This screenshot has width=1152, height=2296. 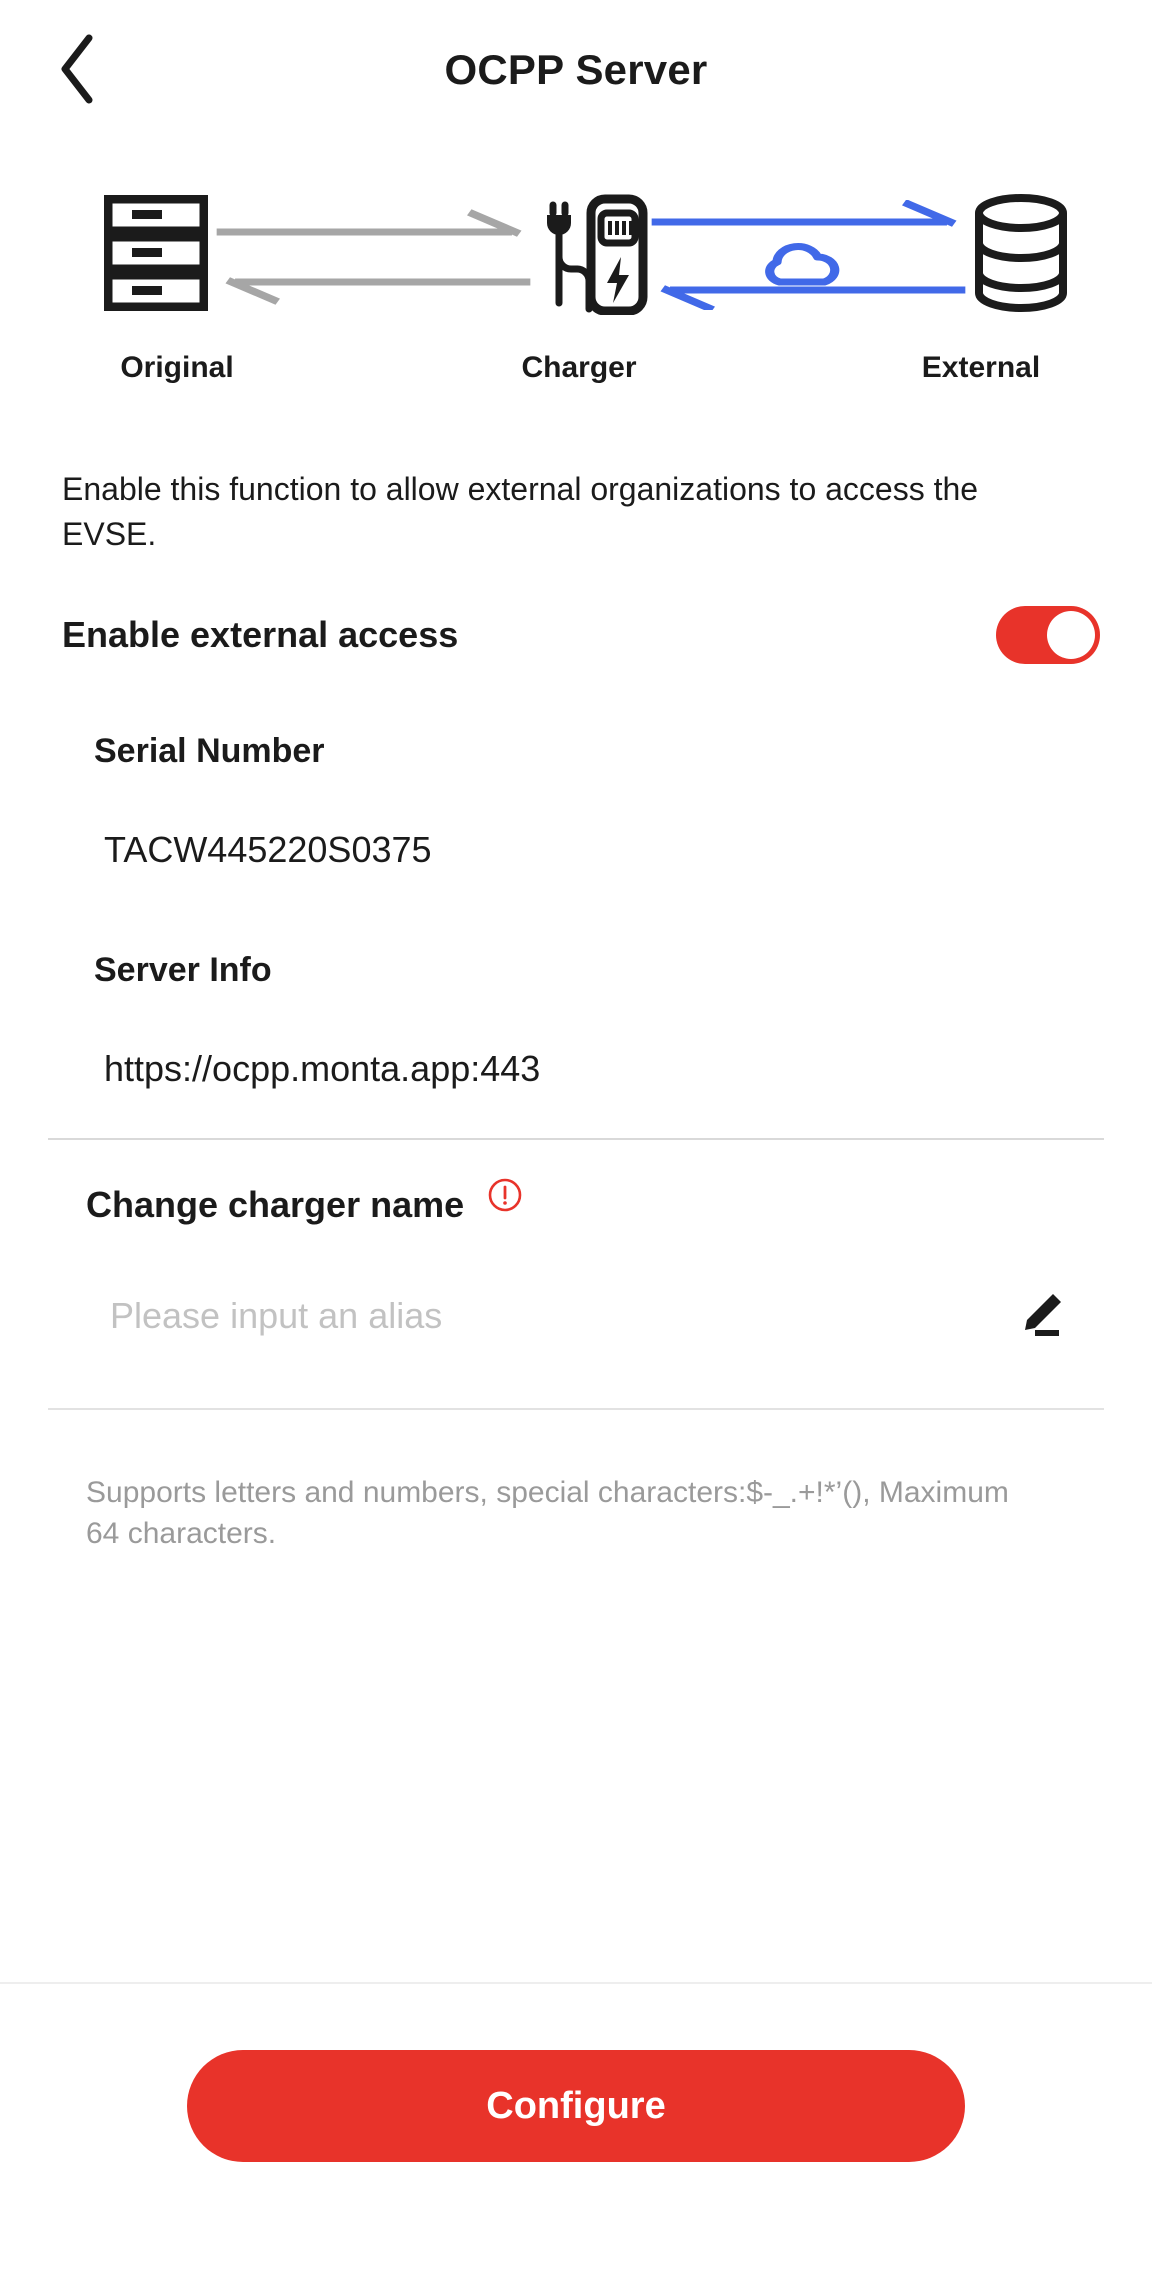 I want to click on diagram-label-external: External, so click(x=981, y=367).